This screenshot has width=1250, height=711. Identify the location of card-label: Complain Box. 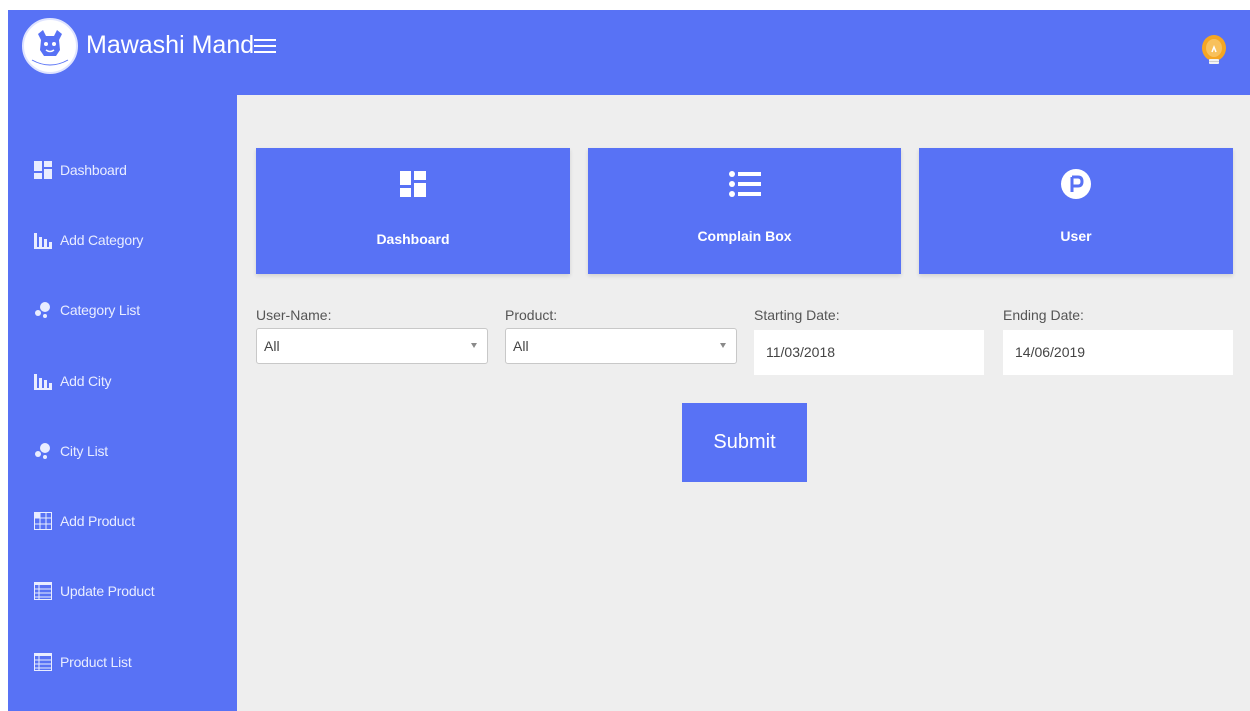
(744, 236).